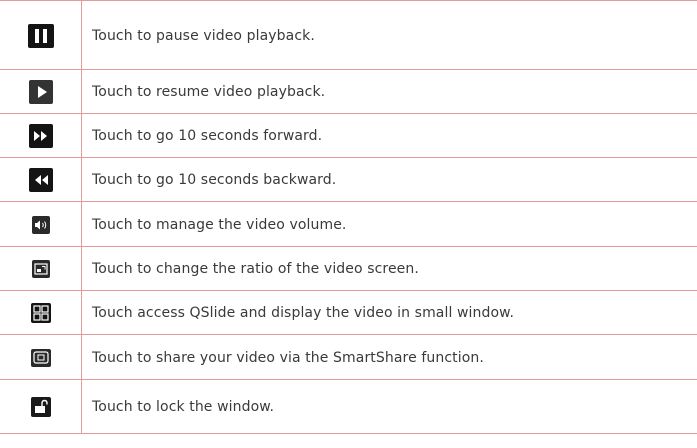 The image size is (697, 448). What do you see at coordinates (183, 406) in the screenshot?
I see `row-description: Touch to lock the window.` at bounding box center [183, 406].